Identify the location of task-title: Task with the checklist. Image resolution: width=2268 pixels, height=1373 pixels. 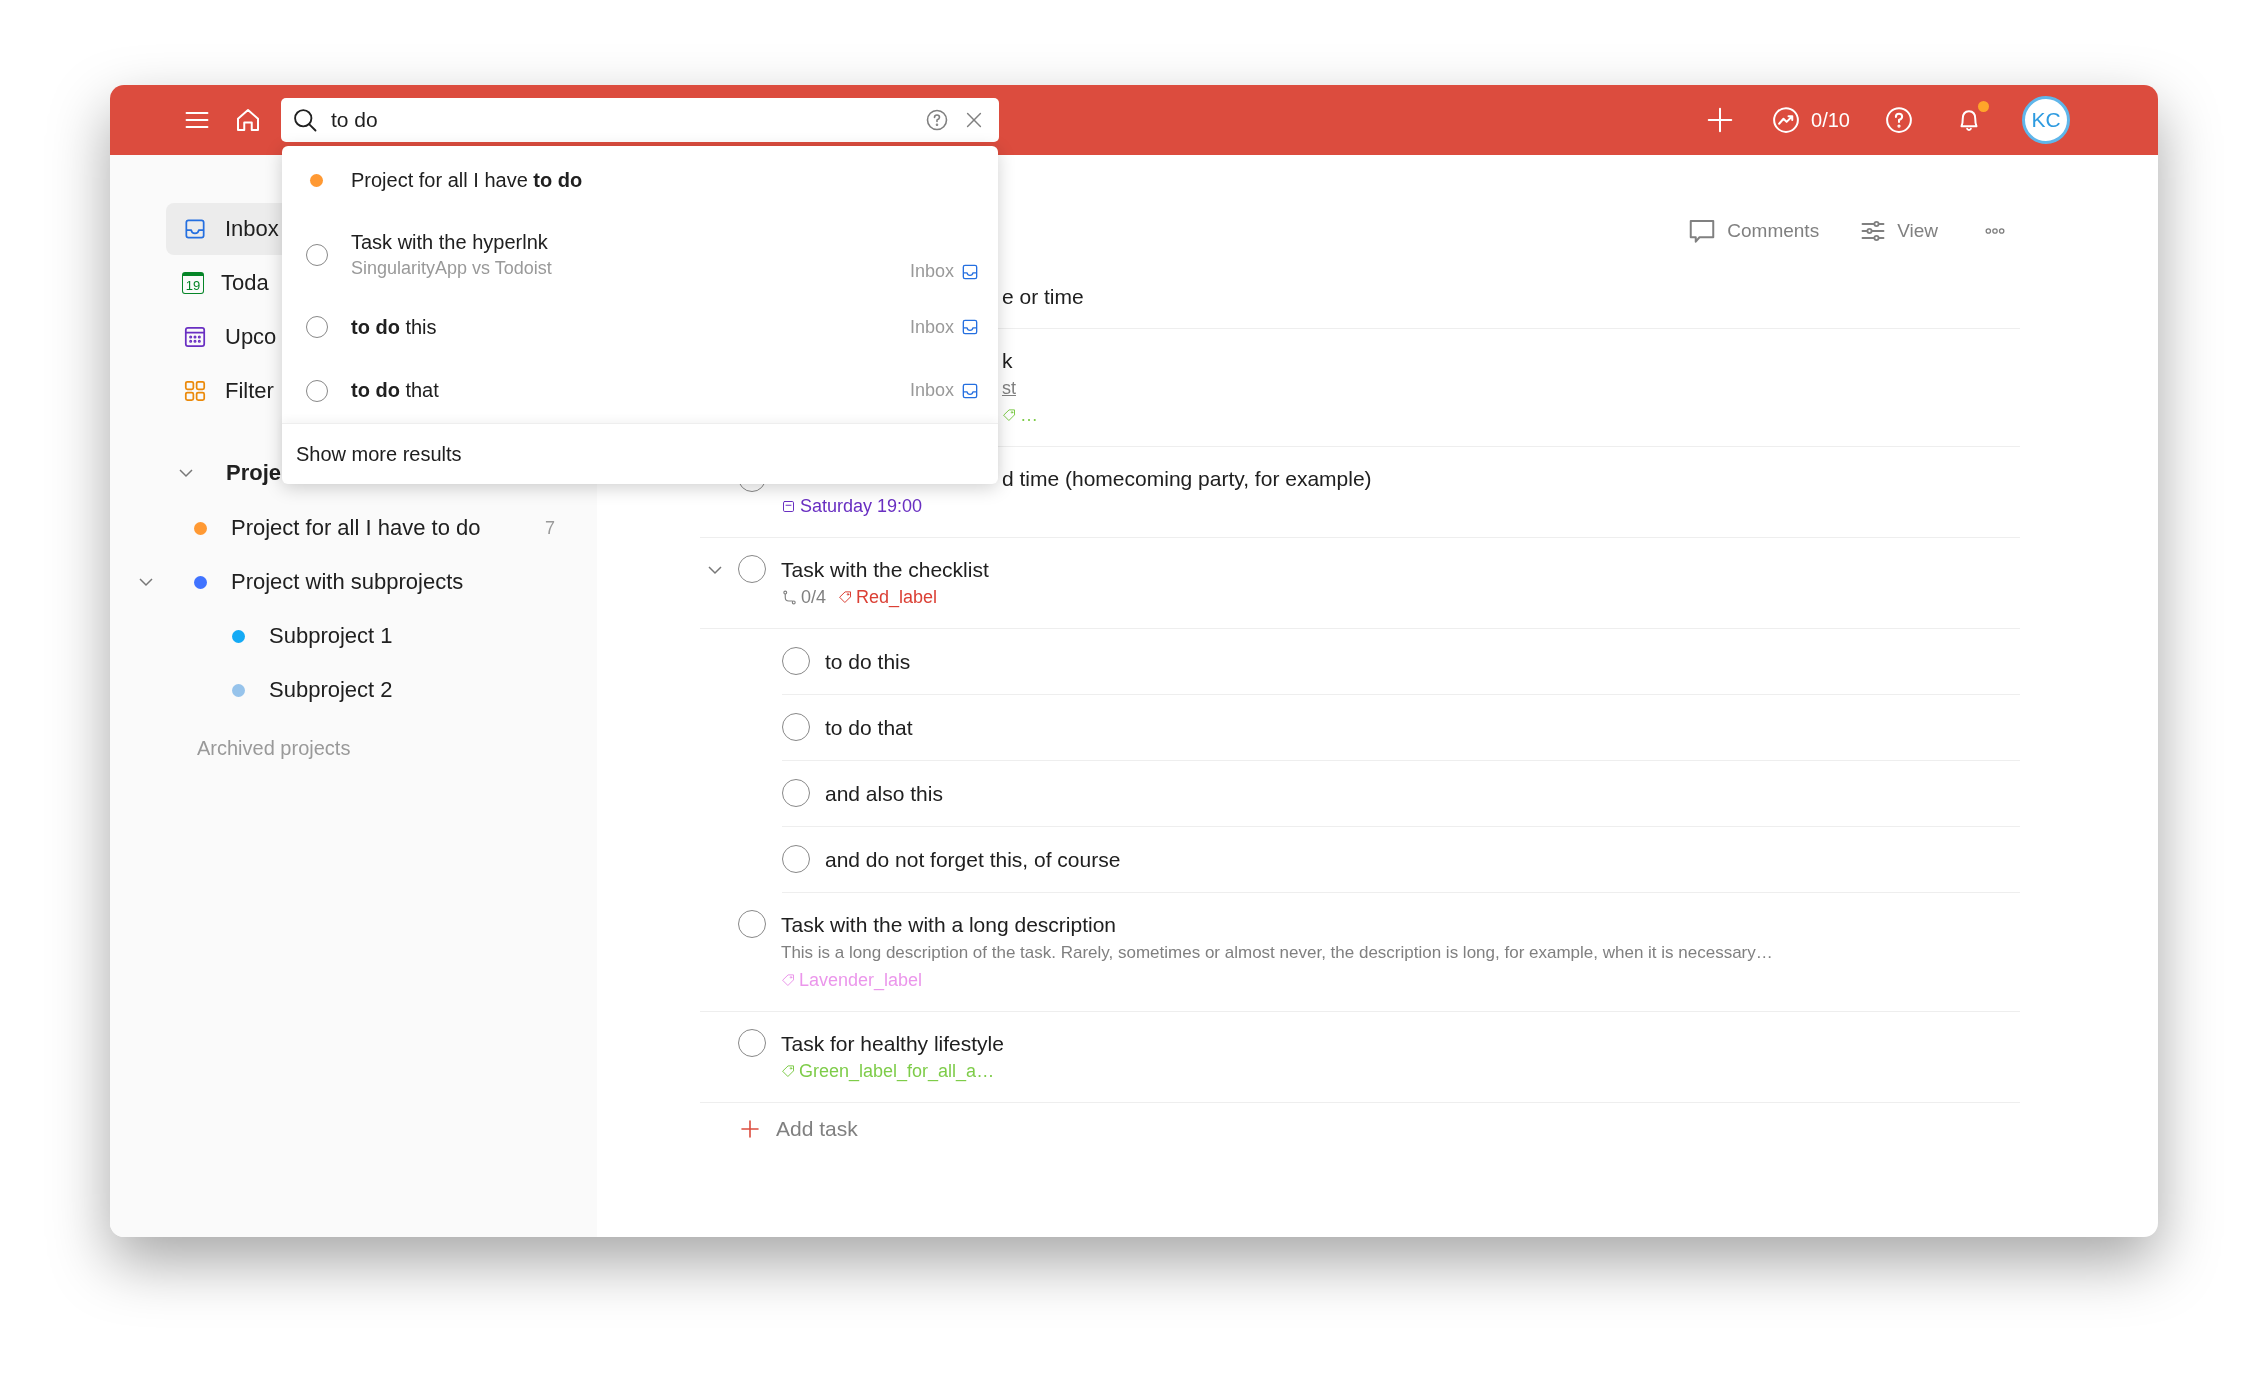
(885, 570).